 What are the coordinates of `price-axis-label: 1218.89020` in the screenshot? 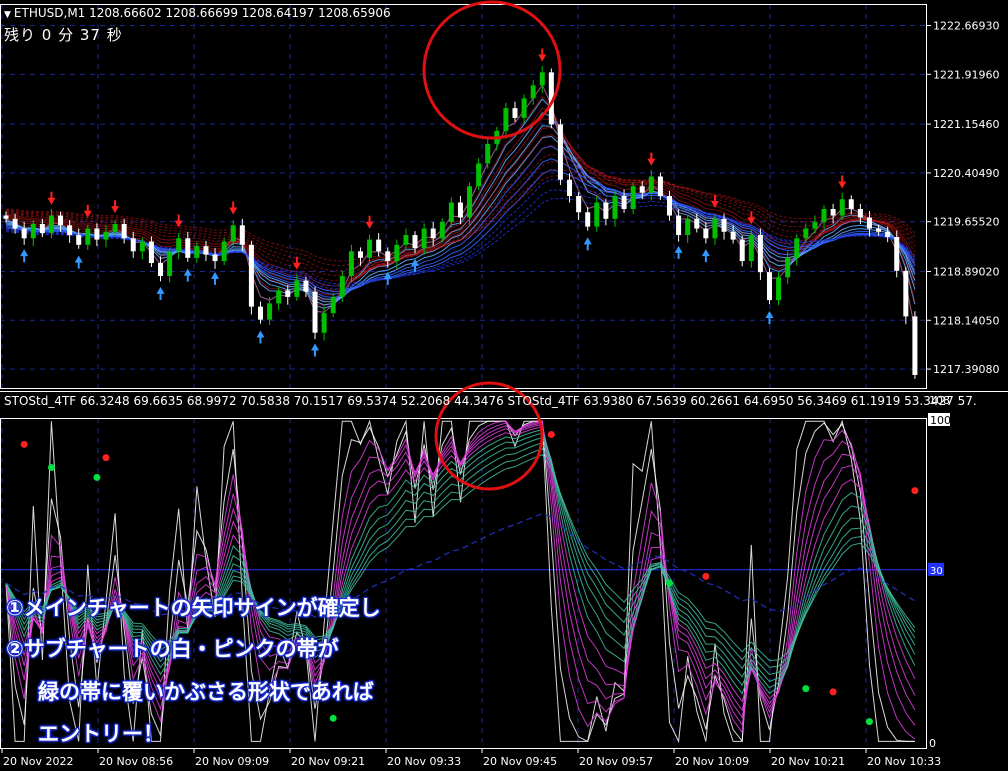 It's located at (966, 271).